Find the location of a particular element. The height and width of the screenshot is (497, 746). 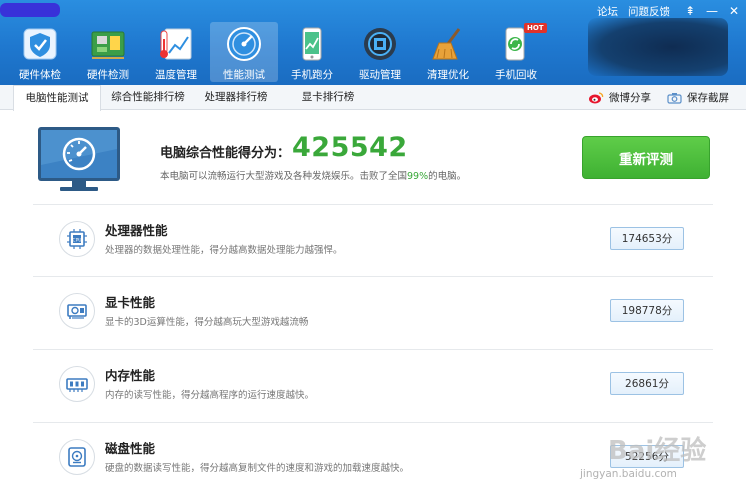

item-description: 处理器的数据处理性能，得分越高数据处理能力越强悍。 is located at coordinates (224, 250).